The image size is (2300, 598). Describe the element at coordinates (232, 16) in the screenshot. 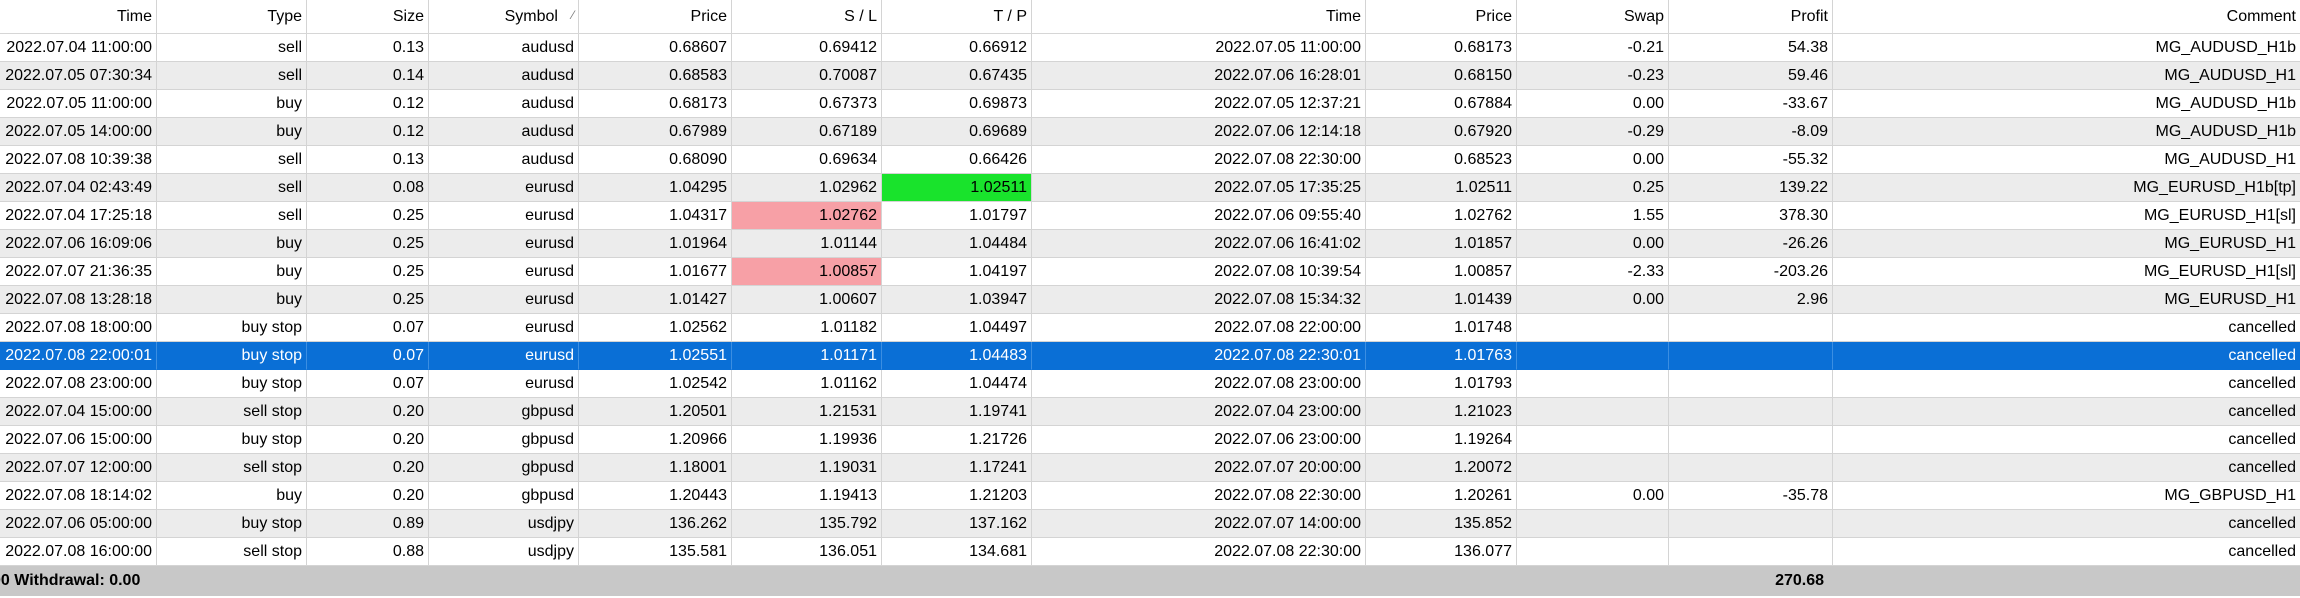

I see `header-type: Type` at that location.